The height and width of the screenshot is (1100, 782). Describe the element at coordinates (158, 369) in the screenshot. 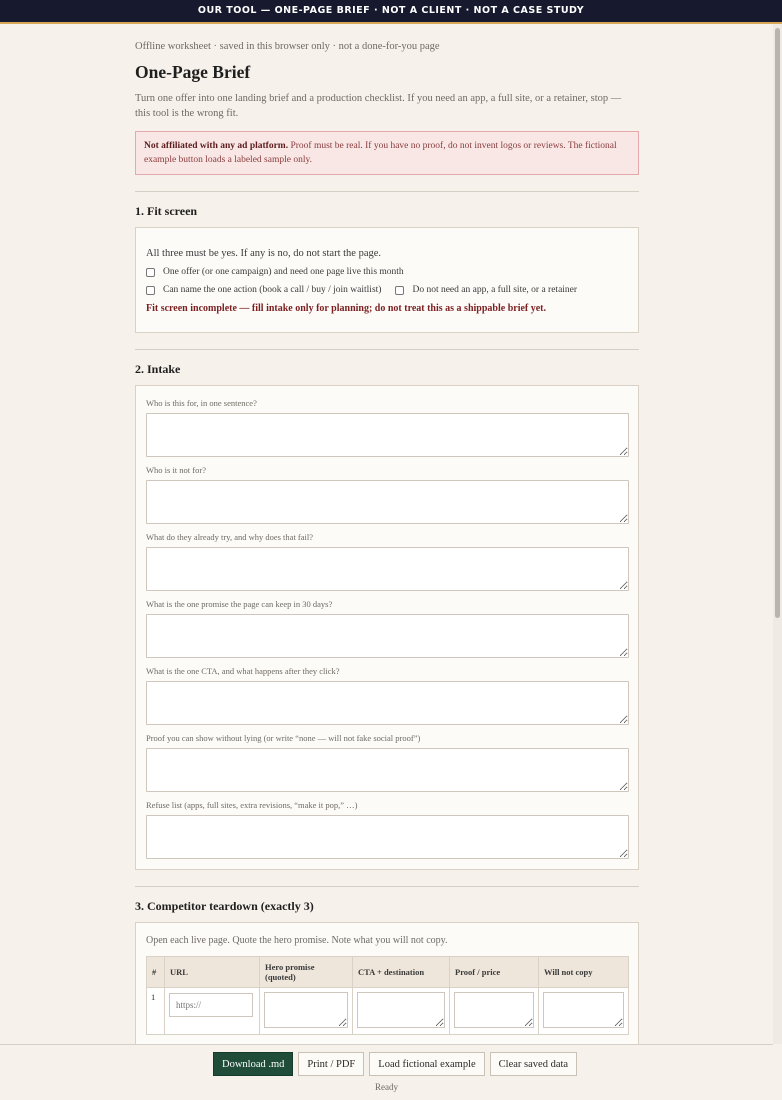

I see `intake-heading: 2. Intake` at that location.